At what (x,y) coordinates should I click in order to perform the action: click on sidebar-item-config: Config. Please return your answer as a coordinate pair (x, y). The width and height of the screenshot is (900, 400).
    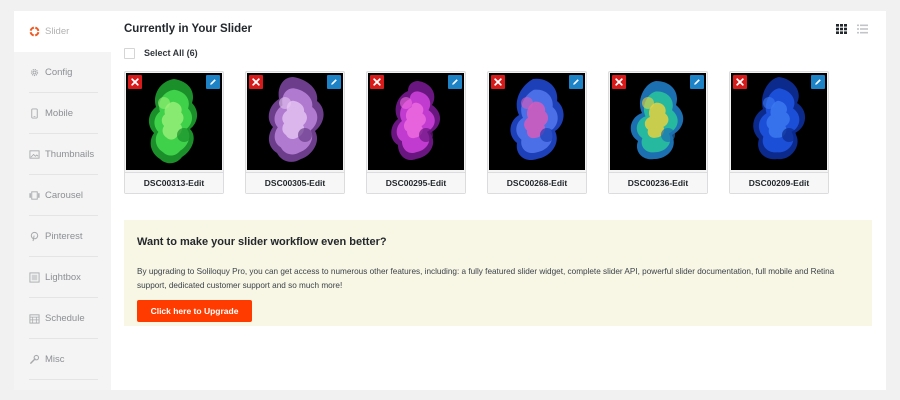
    Looking at the image, I should click on (62, 72).